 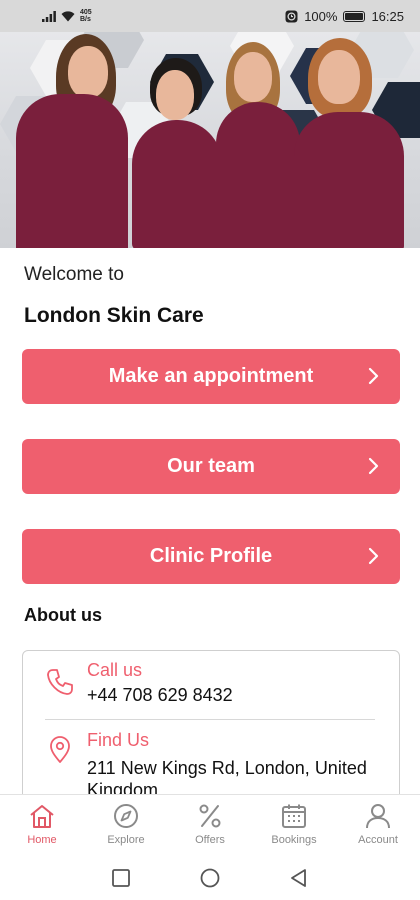 I want to click on percent-icon, so click(x=210, y=816).